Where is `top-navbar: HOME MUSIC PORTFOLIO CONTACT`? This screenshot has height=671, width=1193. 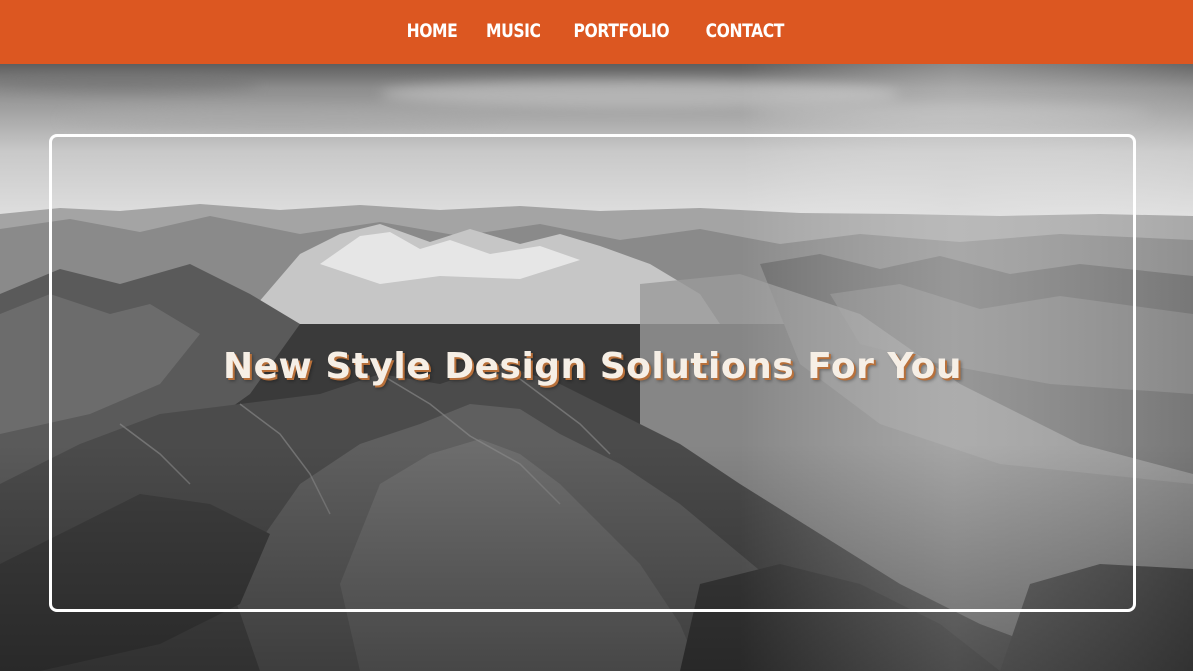
top-navbar: HOME MUSIC PORTFOLIO CONTACT is located at coordinates (596, 32).